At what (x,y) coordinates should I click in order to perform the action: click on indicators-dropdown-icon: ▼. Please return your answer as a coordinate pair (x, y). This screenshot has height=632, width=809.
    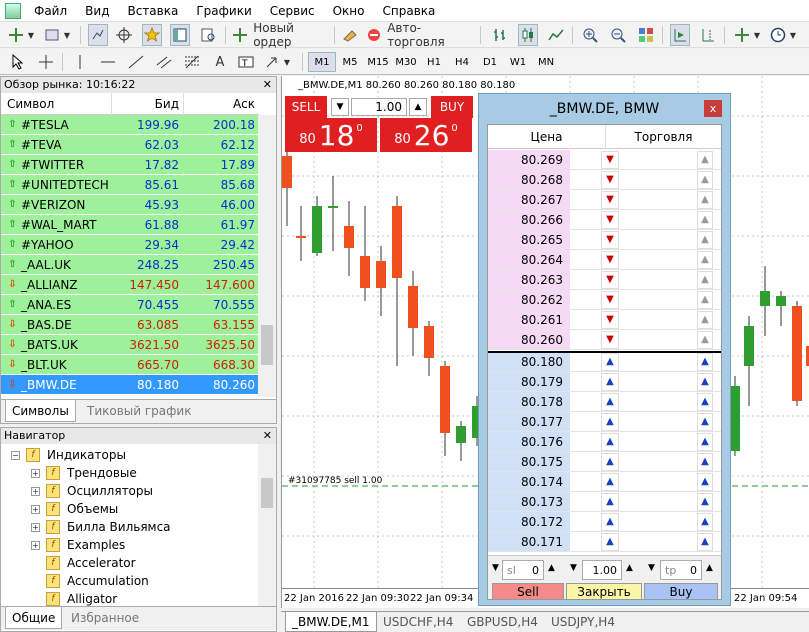
    Looking at the image, I should click on (757, 35).